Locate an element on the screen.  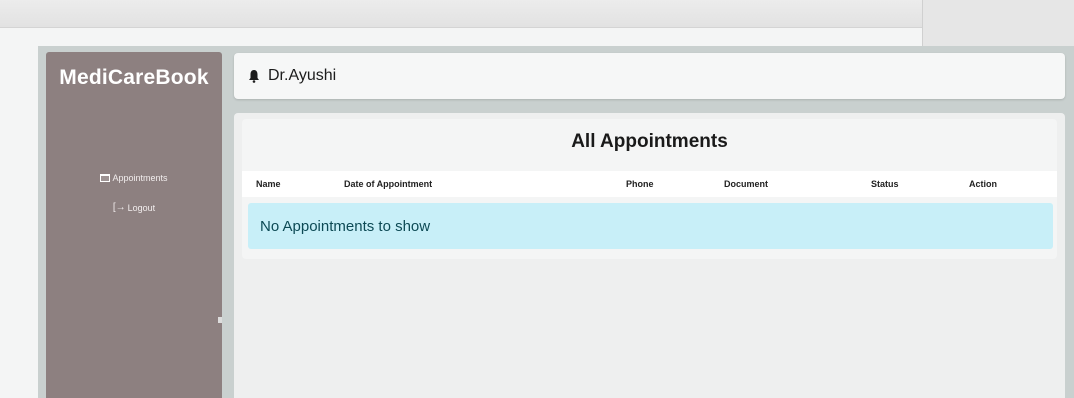
column-header-date: Date of Appointment is located at coordinates (388, 184).